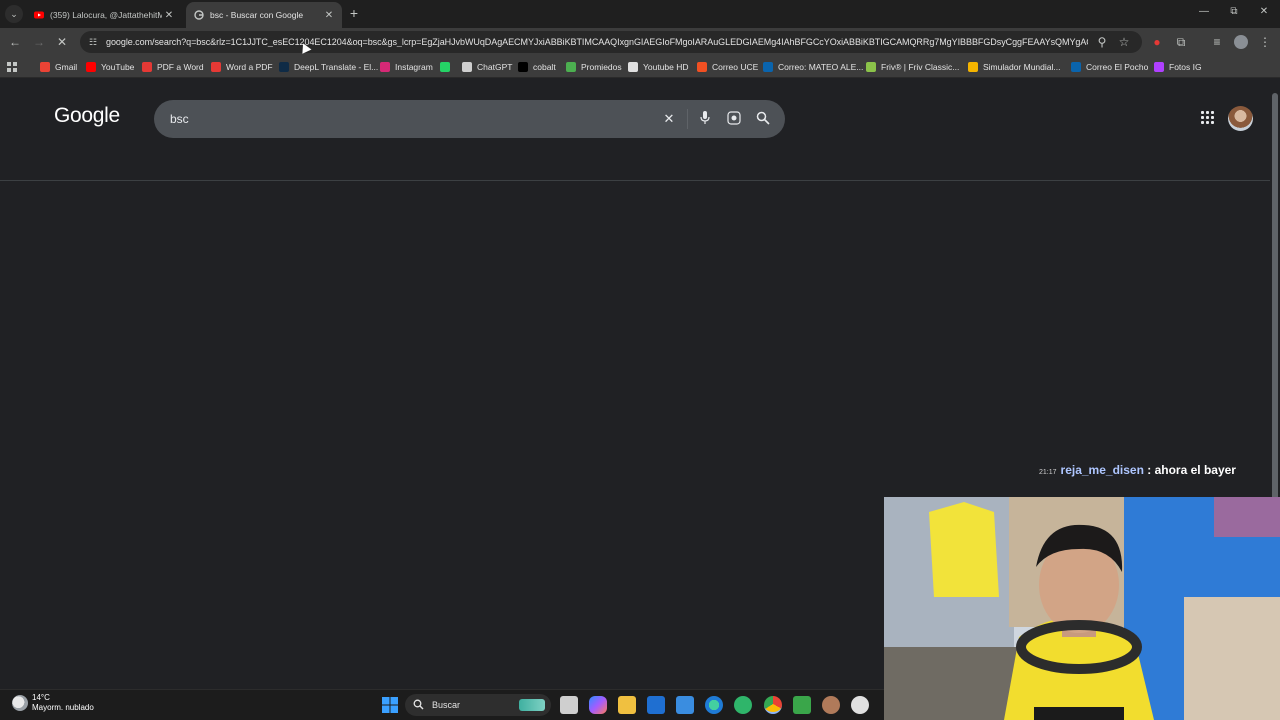 The height and width of the screenshot is (720, 1280). I want to click on windows-start-icon, so click(390, 705).